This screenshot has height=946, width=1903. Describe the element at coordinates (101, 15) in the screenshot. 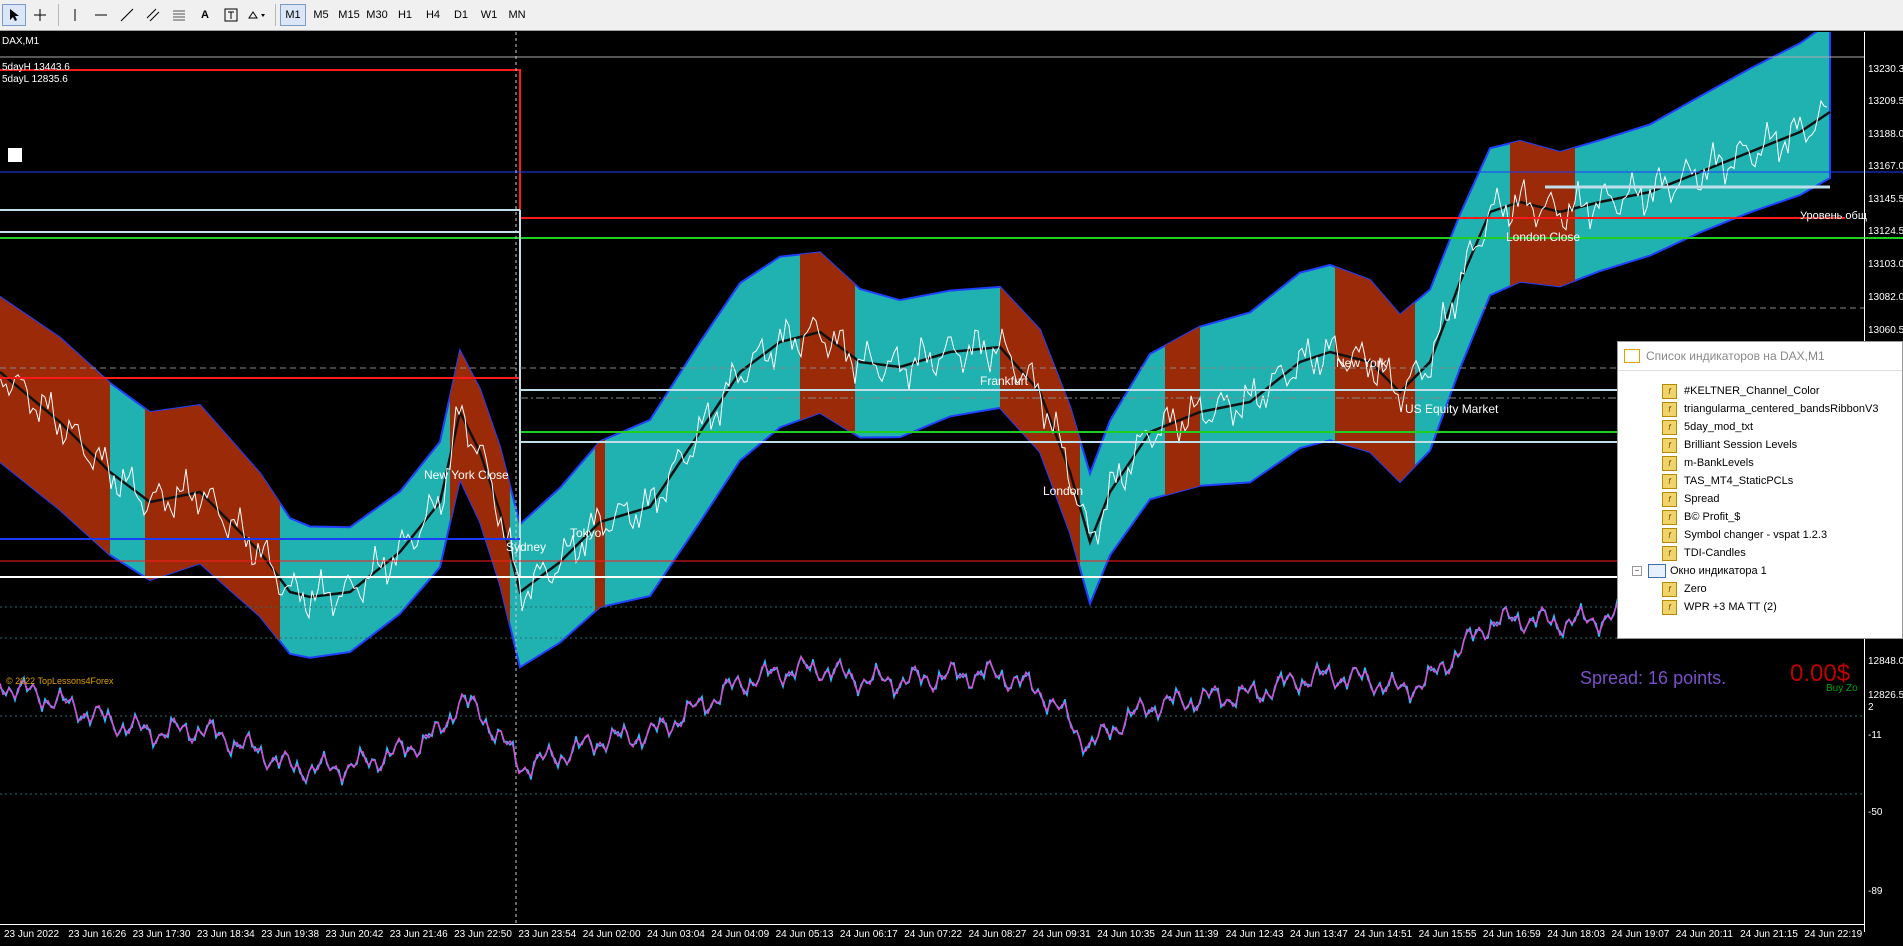

I see `horizontal-line-icon` at that location.